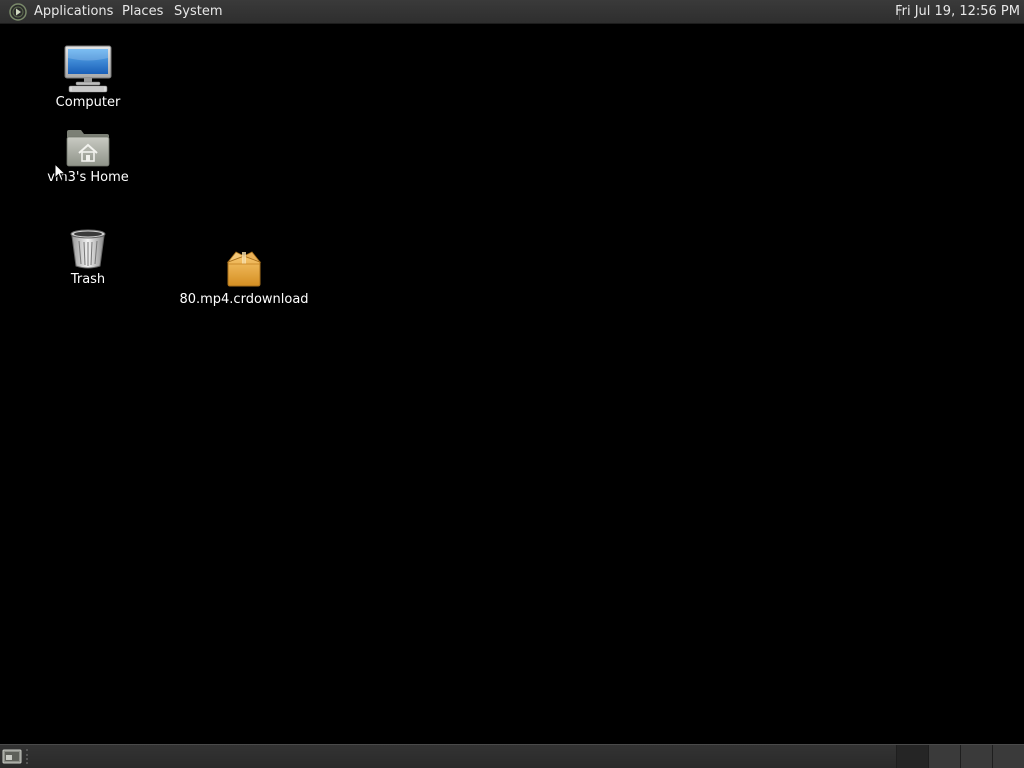 The image size is (1024, 768). I want to click on applications-logo-icon, so click(18, 12).